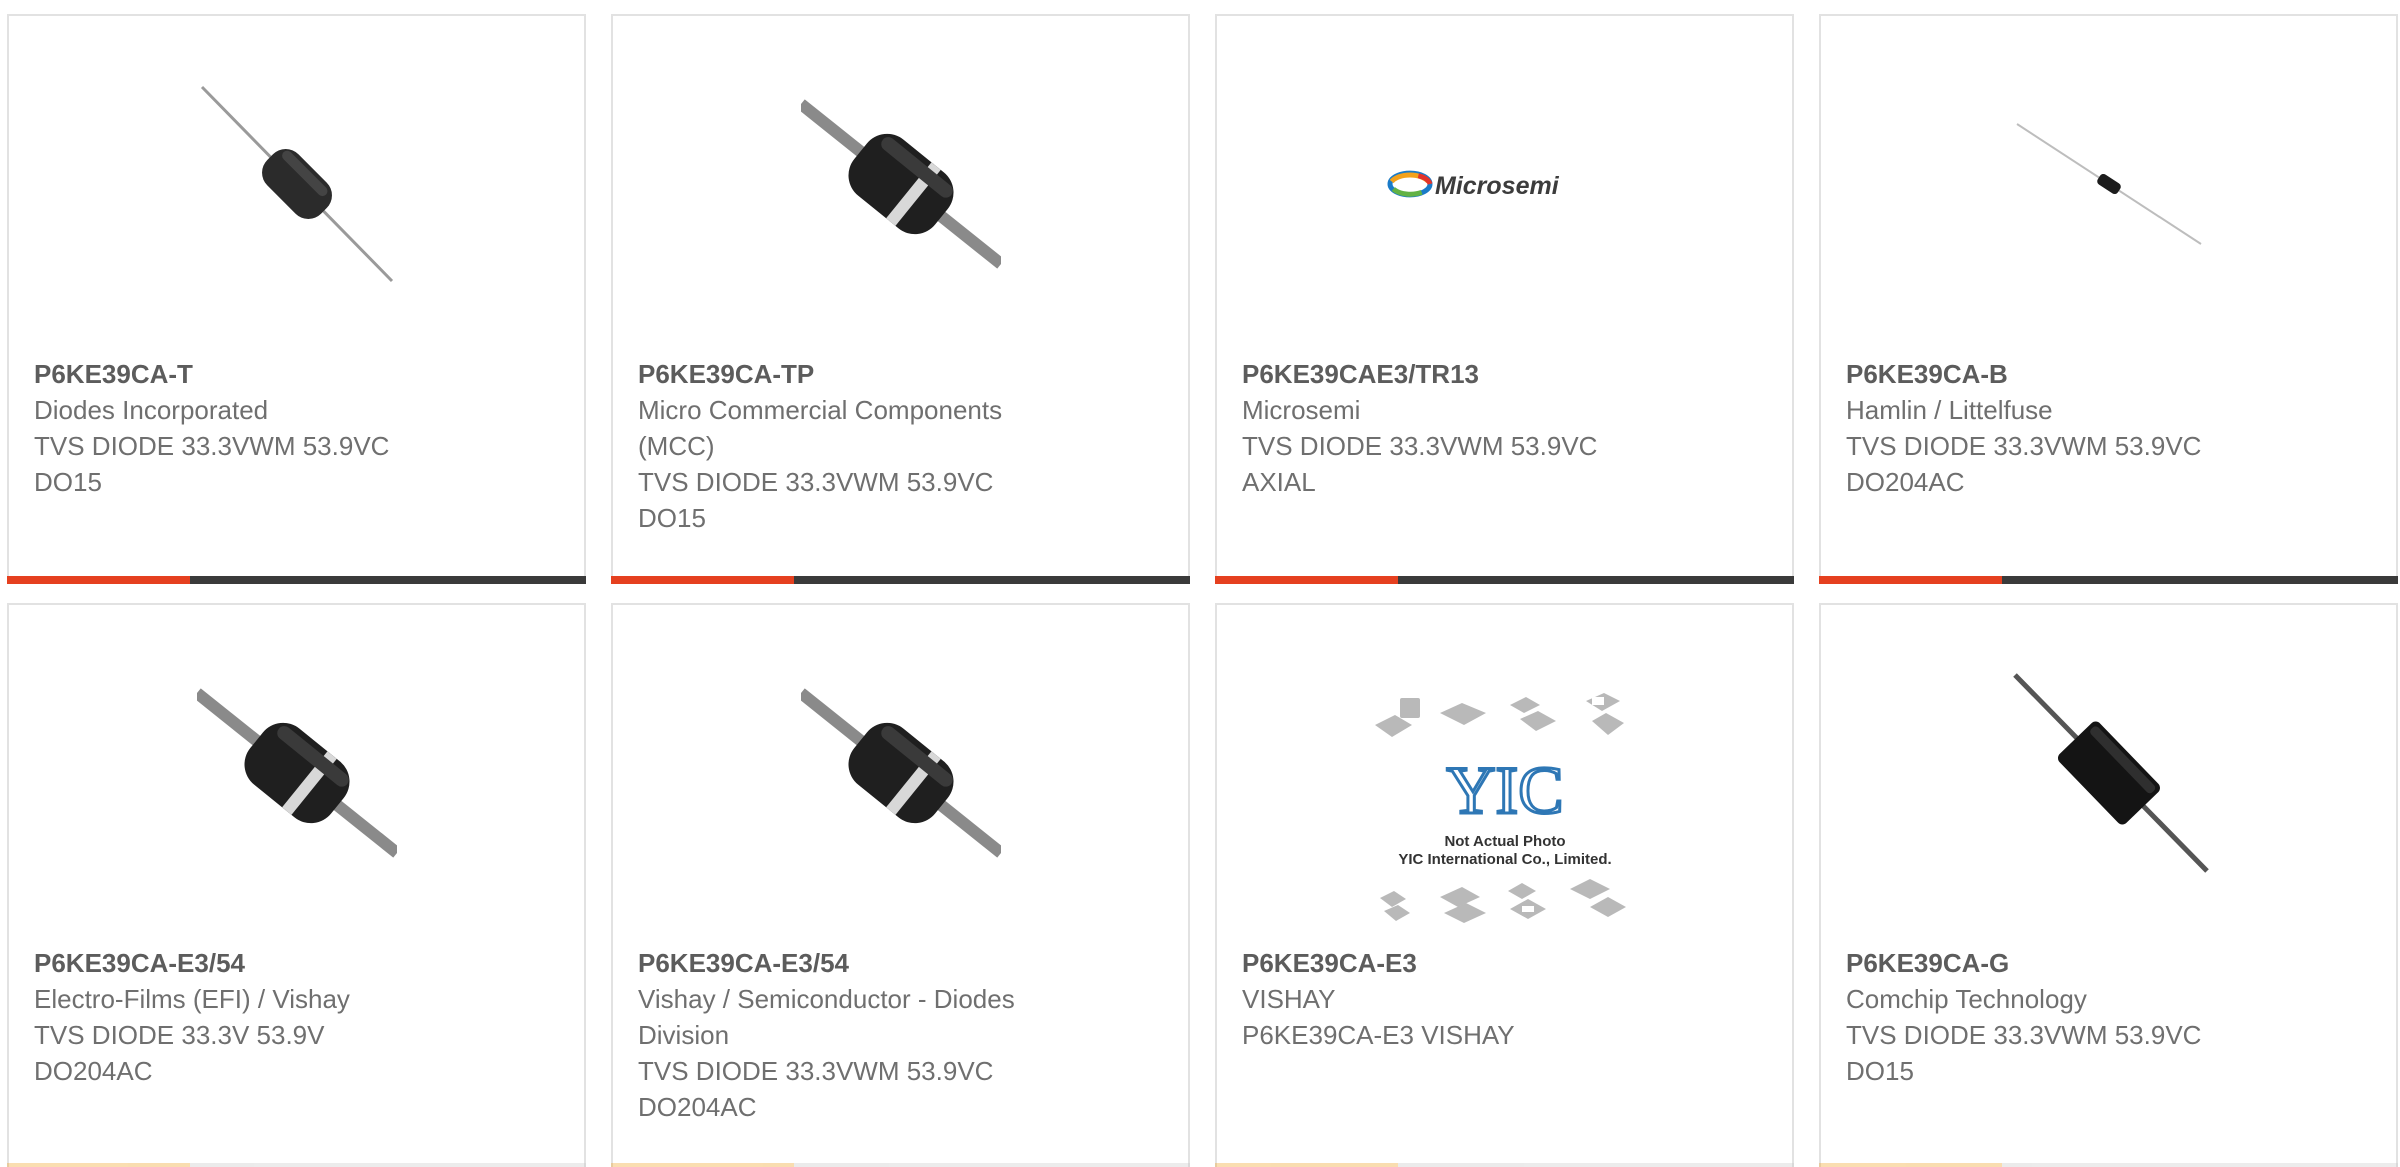  Describe the element at coordinates (1966, 999) in the screenshot. I see `manufacturer: Comchip Technology` at that location.